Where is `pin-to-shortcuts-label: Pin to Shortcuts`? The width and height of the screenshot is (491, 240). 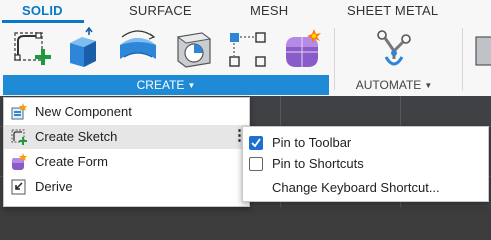 pin-to-shortcuts-label: Pin to Shortcuts is located at coordinates (318, 163).